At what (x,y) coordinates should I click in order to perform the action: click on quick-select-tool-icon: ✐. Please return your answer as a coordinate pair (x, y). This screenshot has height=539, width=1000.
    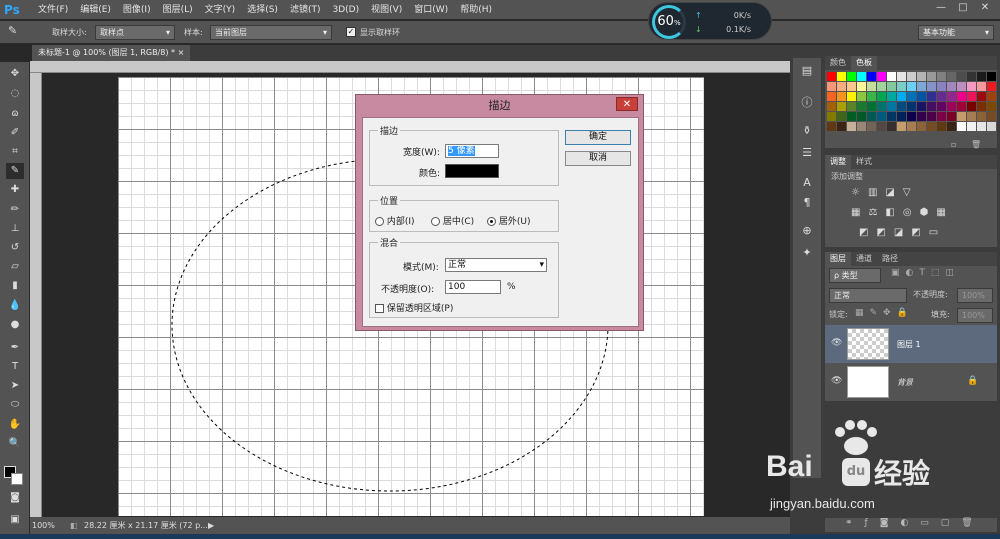
    Looking at the image, I should click on (15, 133).